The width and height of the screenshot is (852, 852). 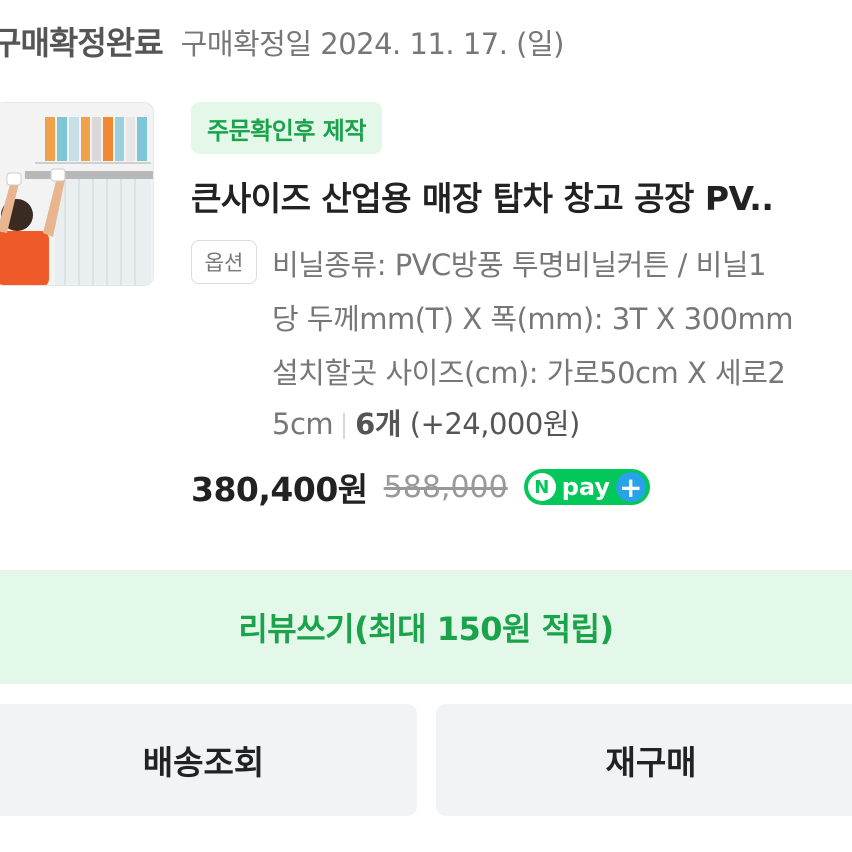 I want to click on track-delivery-button: 배송조회, so click(x=208, y=760).